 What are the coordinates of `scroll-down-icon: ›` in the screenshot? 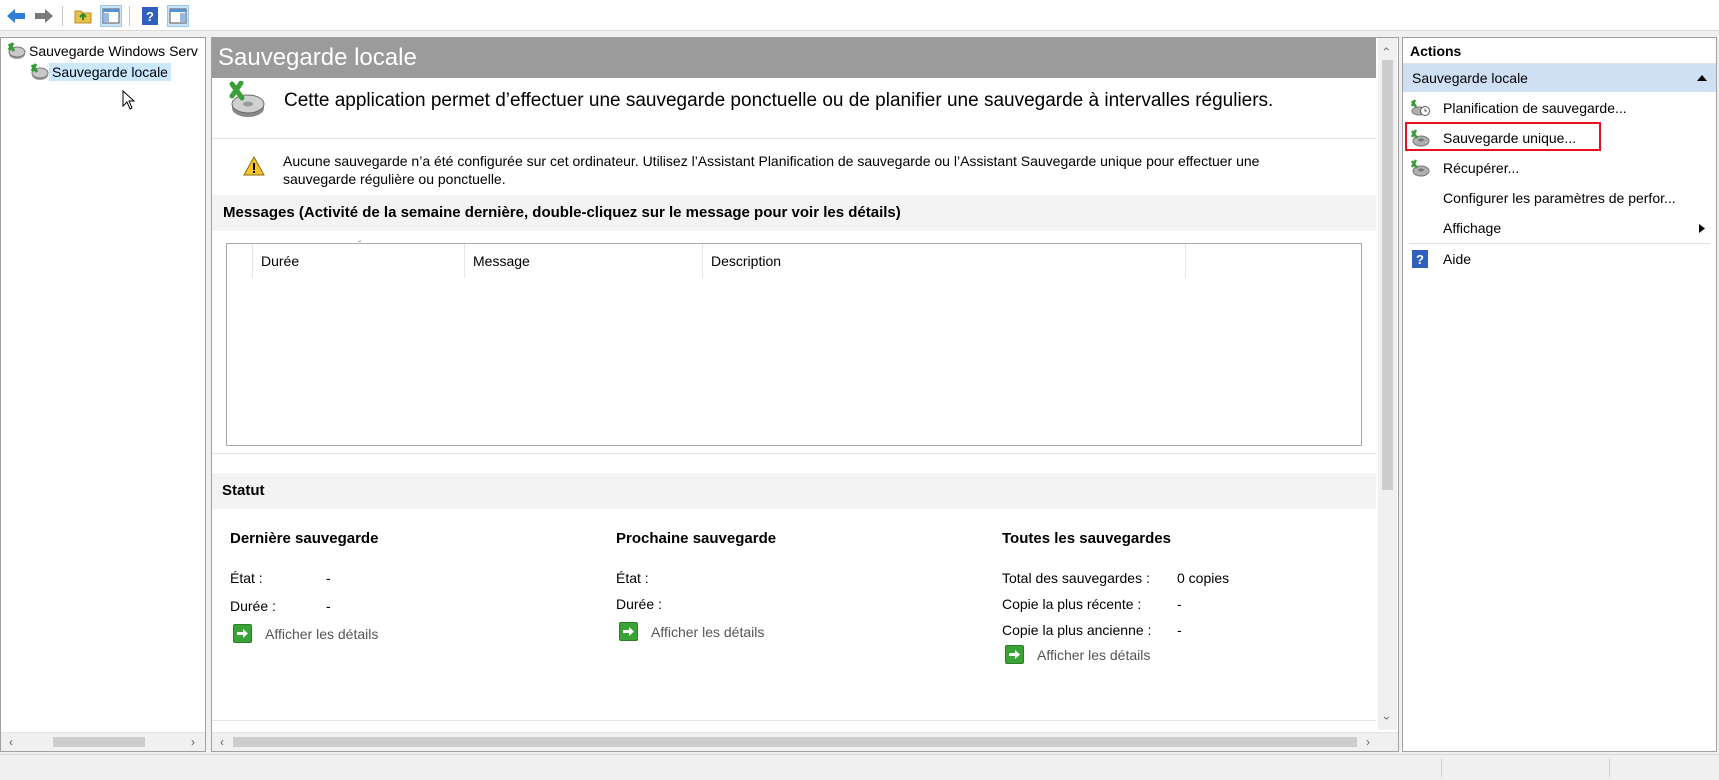 It's located at (1387, 718).